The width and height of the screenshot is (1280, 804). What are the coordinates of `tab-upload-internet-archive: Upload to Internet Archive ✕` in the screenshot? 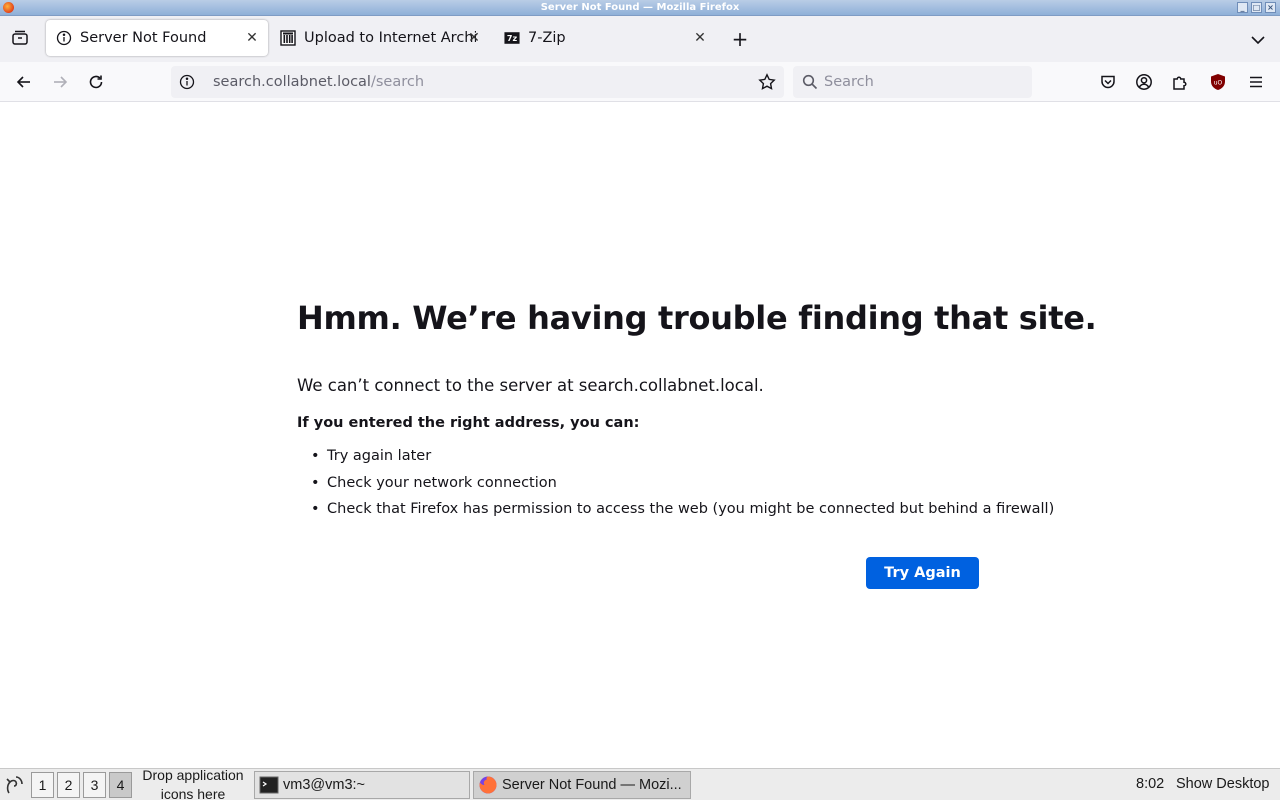 It's located at (380, 38).